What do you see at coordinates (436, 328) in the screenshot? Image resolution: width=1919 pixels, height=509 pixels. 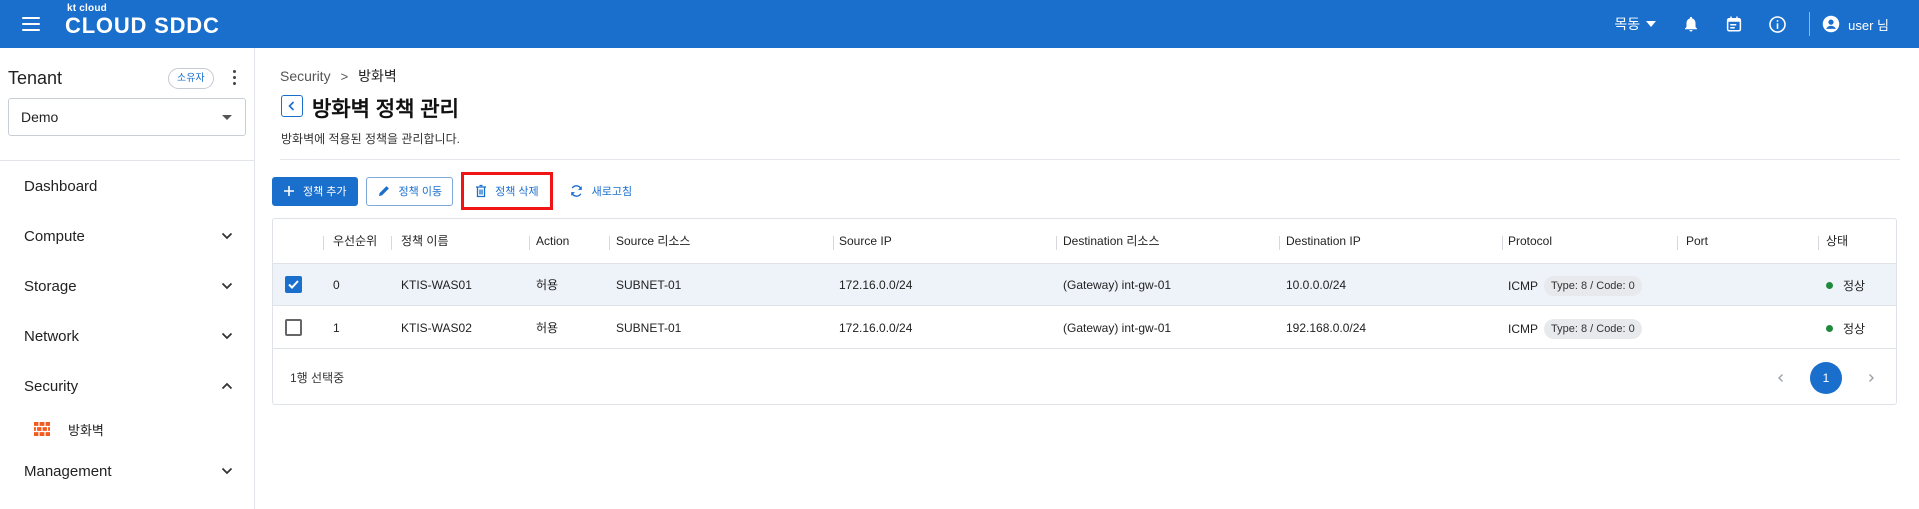 I see `name-cell: KTIS-WAS02` at bounding box center [436, 328].